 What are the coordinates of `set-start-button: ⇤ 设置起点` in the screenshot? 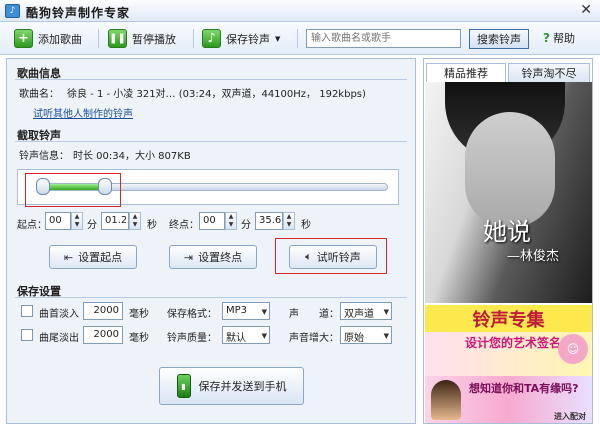 It's located at (93, 257).